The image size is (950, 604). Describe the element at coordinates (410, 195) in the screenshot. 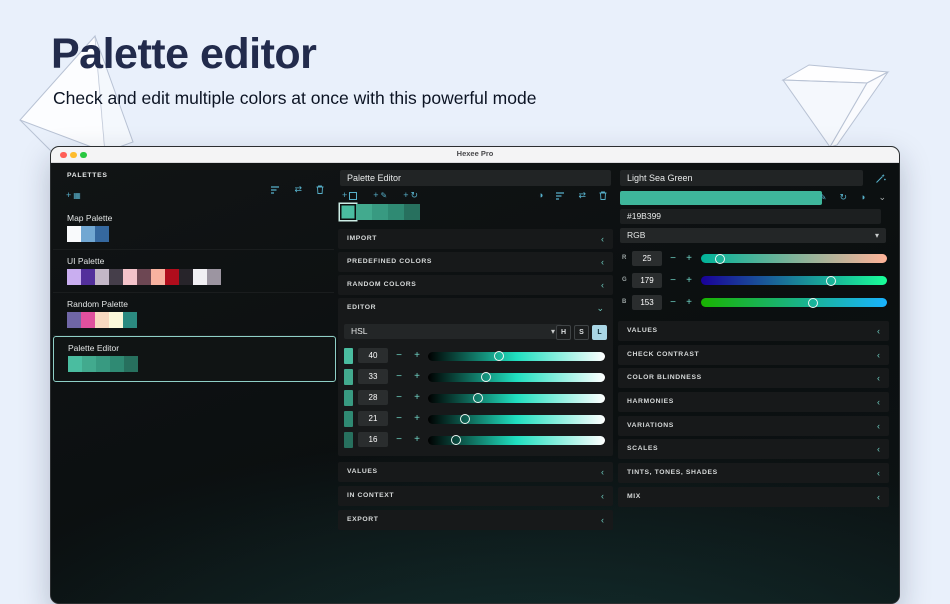

I see `add-random-color-button: + ↻` at that location.